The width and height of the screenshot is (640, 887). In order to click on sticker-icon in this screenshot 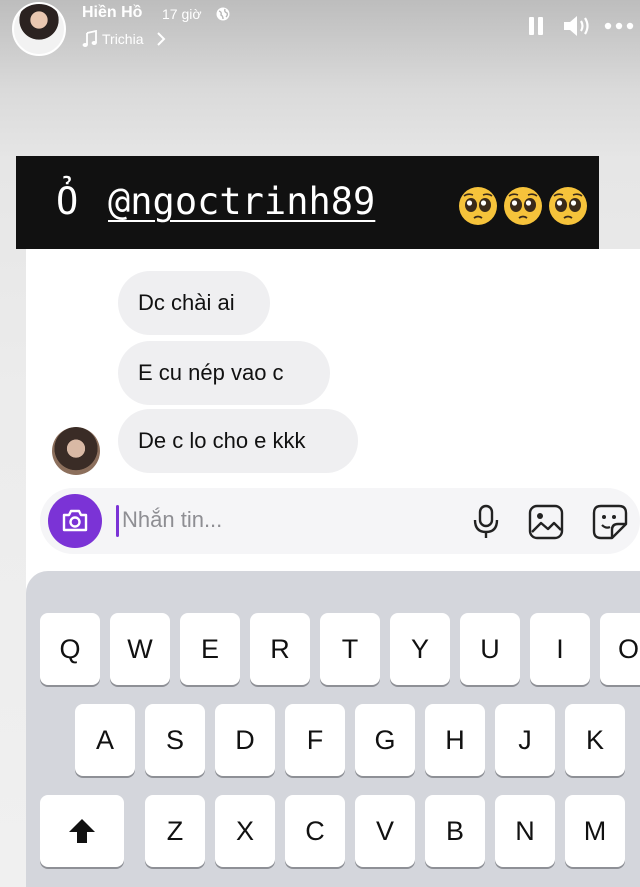, I will do `click(610, 522)`.